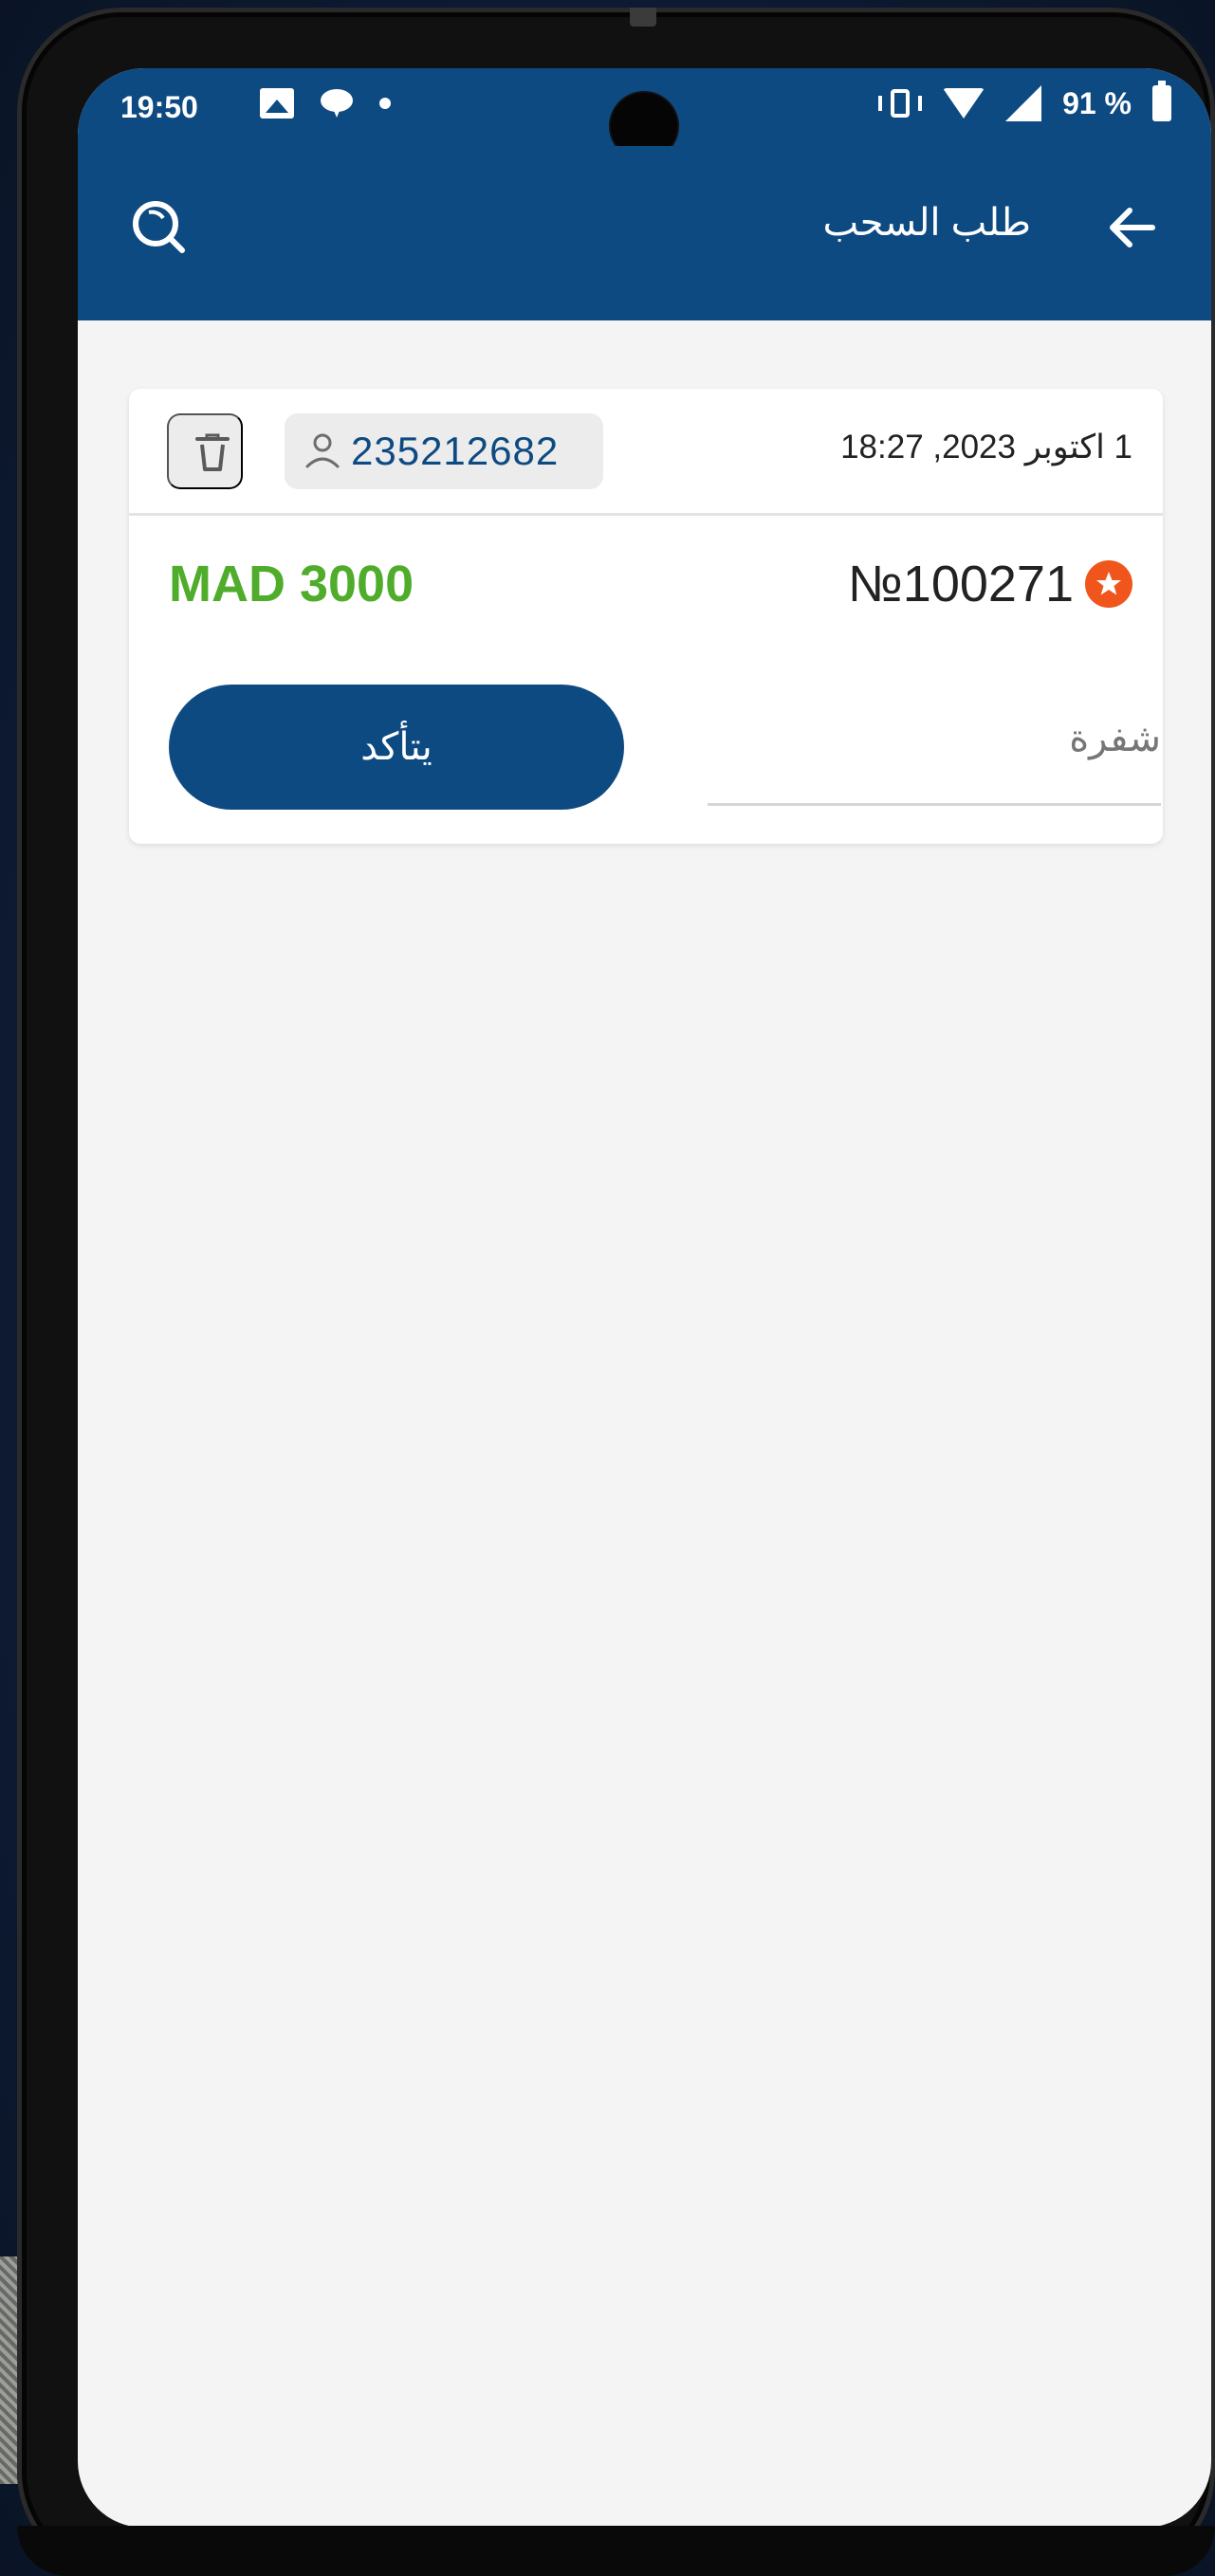 The height and width of the screenshot is (2576, 1215). I want to click on order-date: 1 اكتوبر 2023, 18:27, so click(986, 447).